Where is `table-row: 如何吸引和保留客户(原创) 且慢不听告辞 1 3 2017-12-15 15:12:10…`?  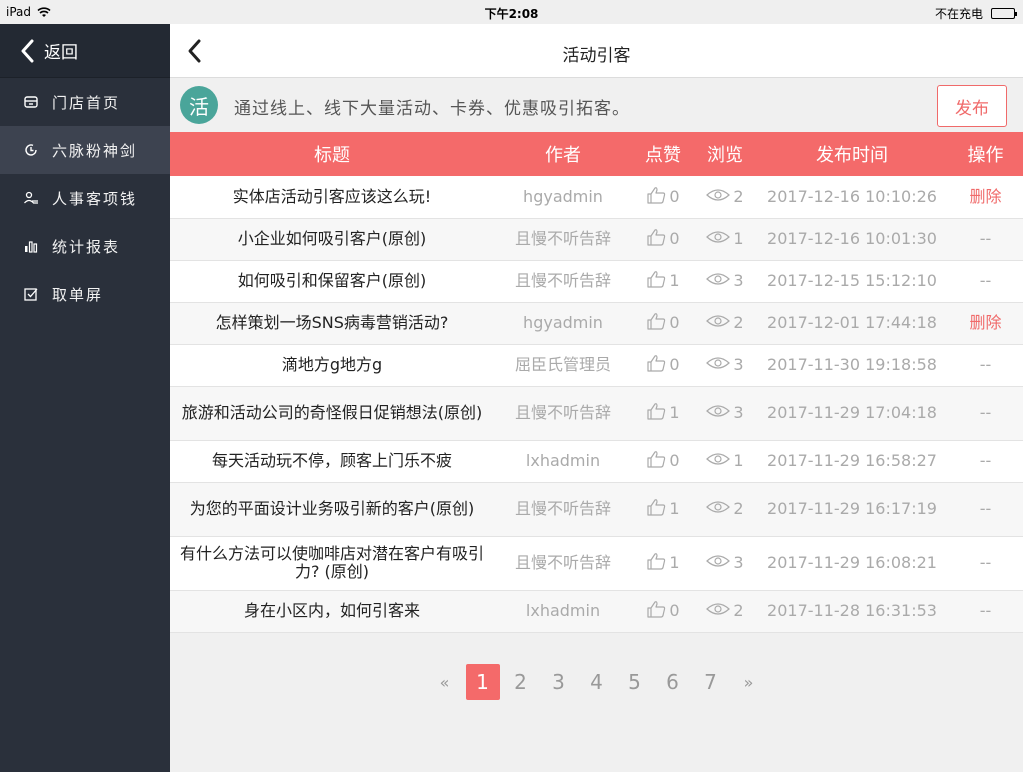 table-row: 如何吸引和保留客户(原创) 且慢不听告辞 1 3 2017-12-15 15:12:10… is located at coordinates (596, 281).